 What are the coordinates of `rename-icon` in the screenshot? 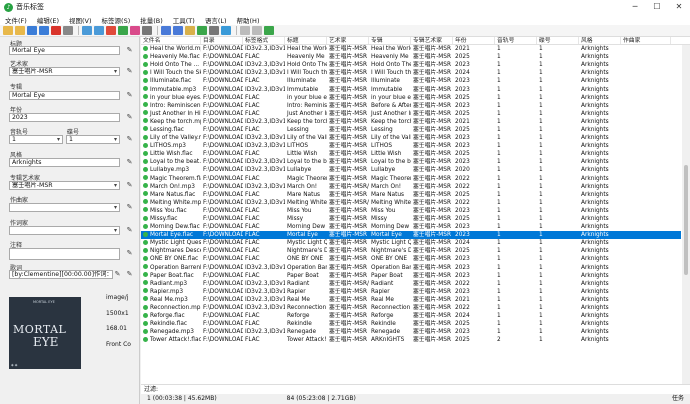 It's located at (202, 30).